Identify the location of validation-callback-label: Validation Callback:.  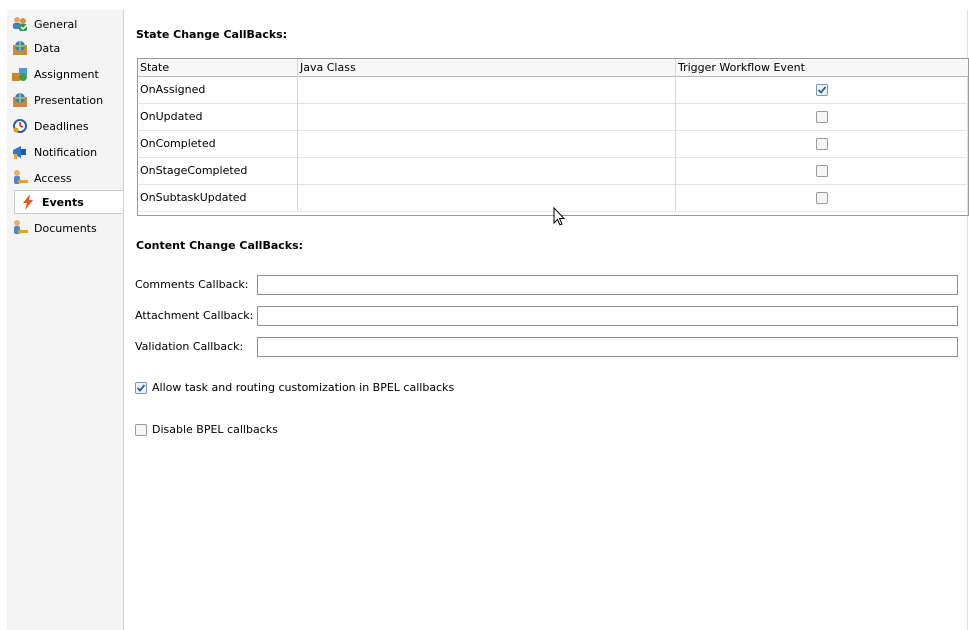
(189, 346).